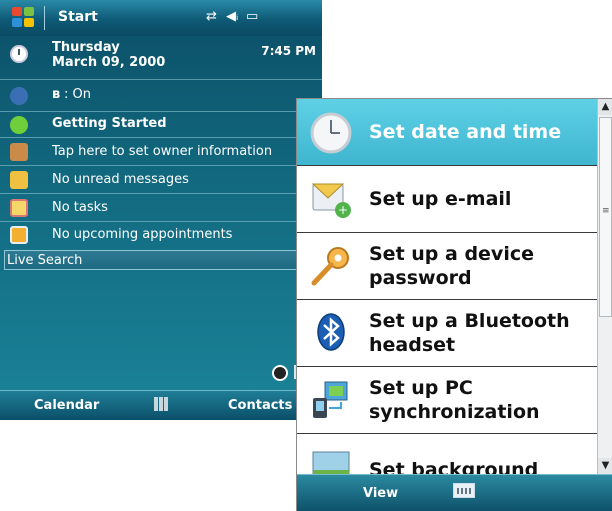  Describe the element at coordinates (211, 17) in the screenshot. I see `connectivity-icon: ⇄` at that location.